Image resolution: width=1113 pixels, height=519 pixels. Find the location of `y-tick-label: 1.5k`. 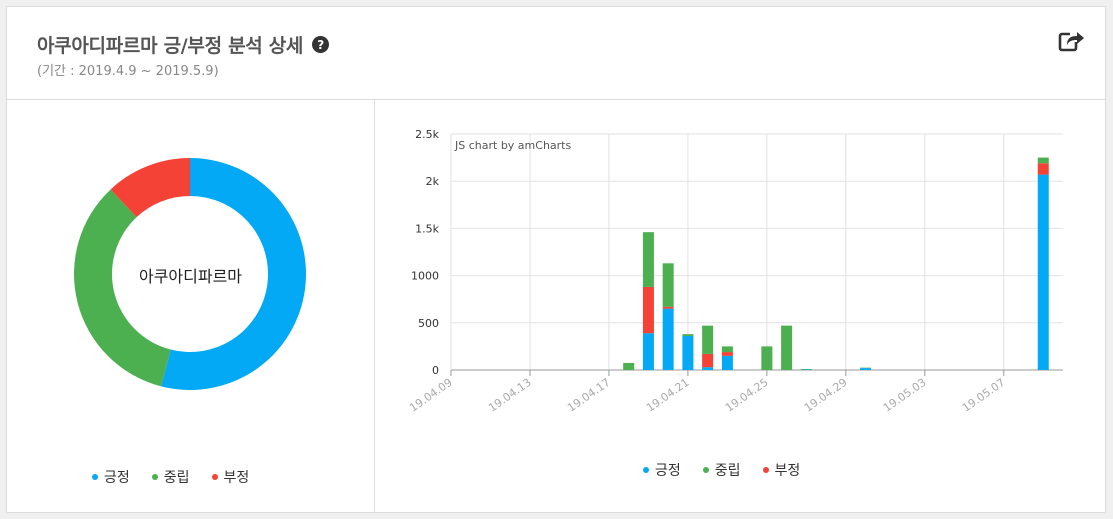

y-tick-label: 1.5k is located at coordinates (427, 228).